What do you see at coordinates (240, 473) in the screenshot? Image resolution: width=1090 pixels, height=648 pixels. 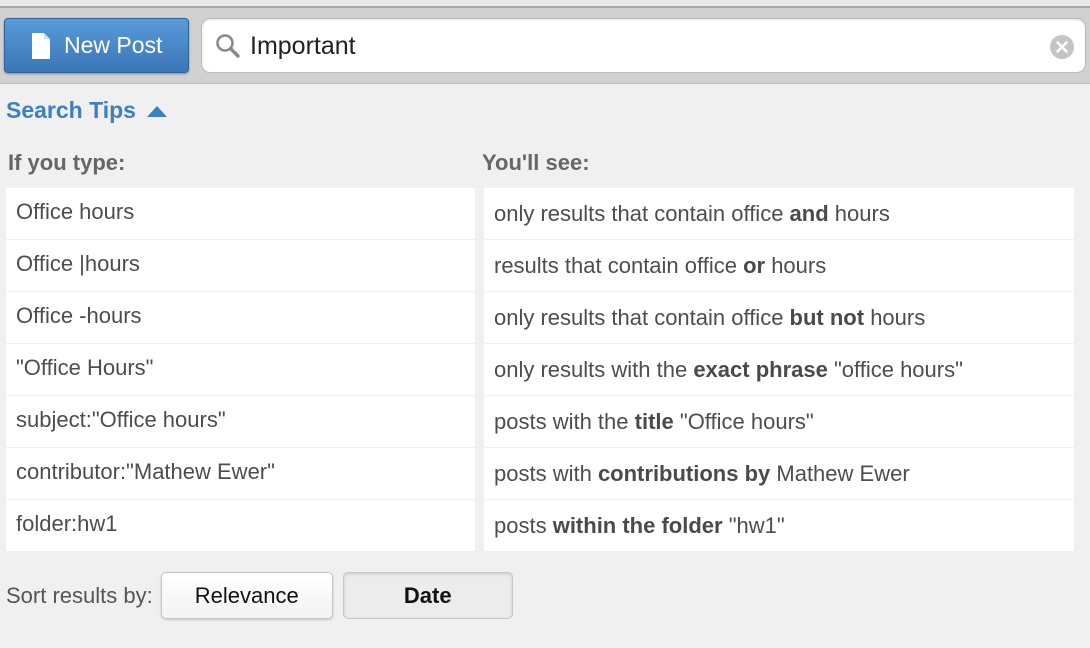 I see `tip-input-example: contributor:"Mathew Ewer"` at bounding box center [240, 473].